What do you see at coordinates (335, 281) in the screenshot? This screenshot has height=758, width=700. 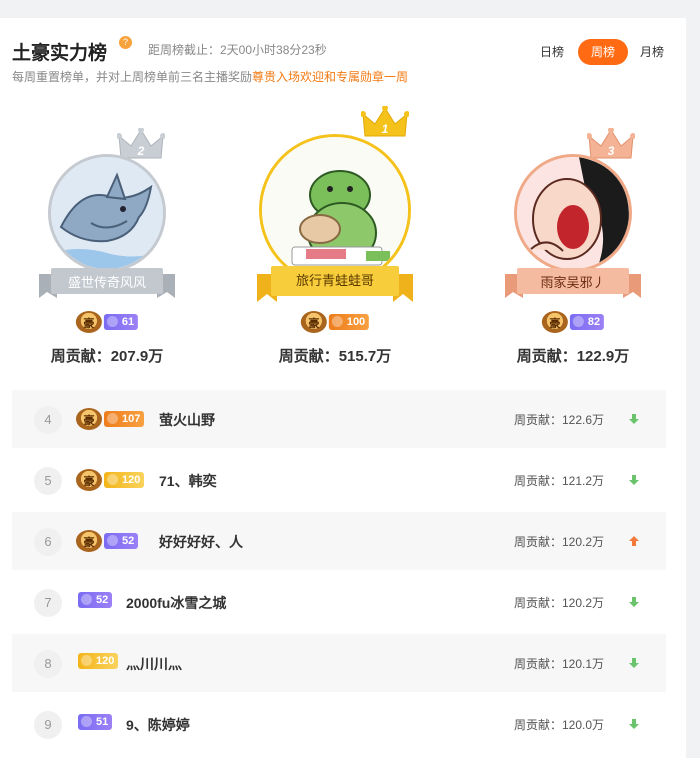 I see `podium-name: 旅行青蛙蛙哥` at bounding box center [335, 281].